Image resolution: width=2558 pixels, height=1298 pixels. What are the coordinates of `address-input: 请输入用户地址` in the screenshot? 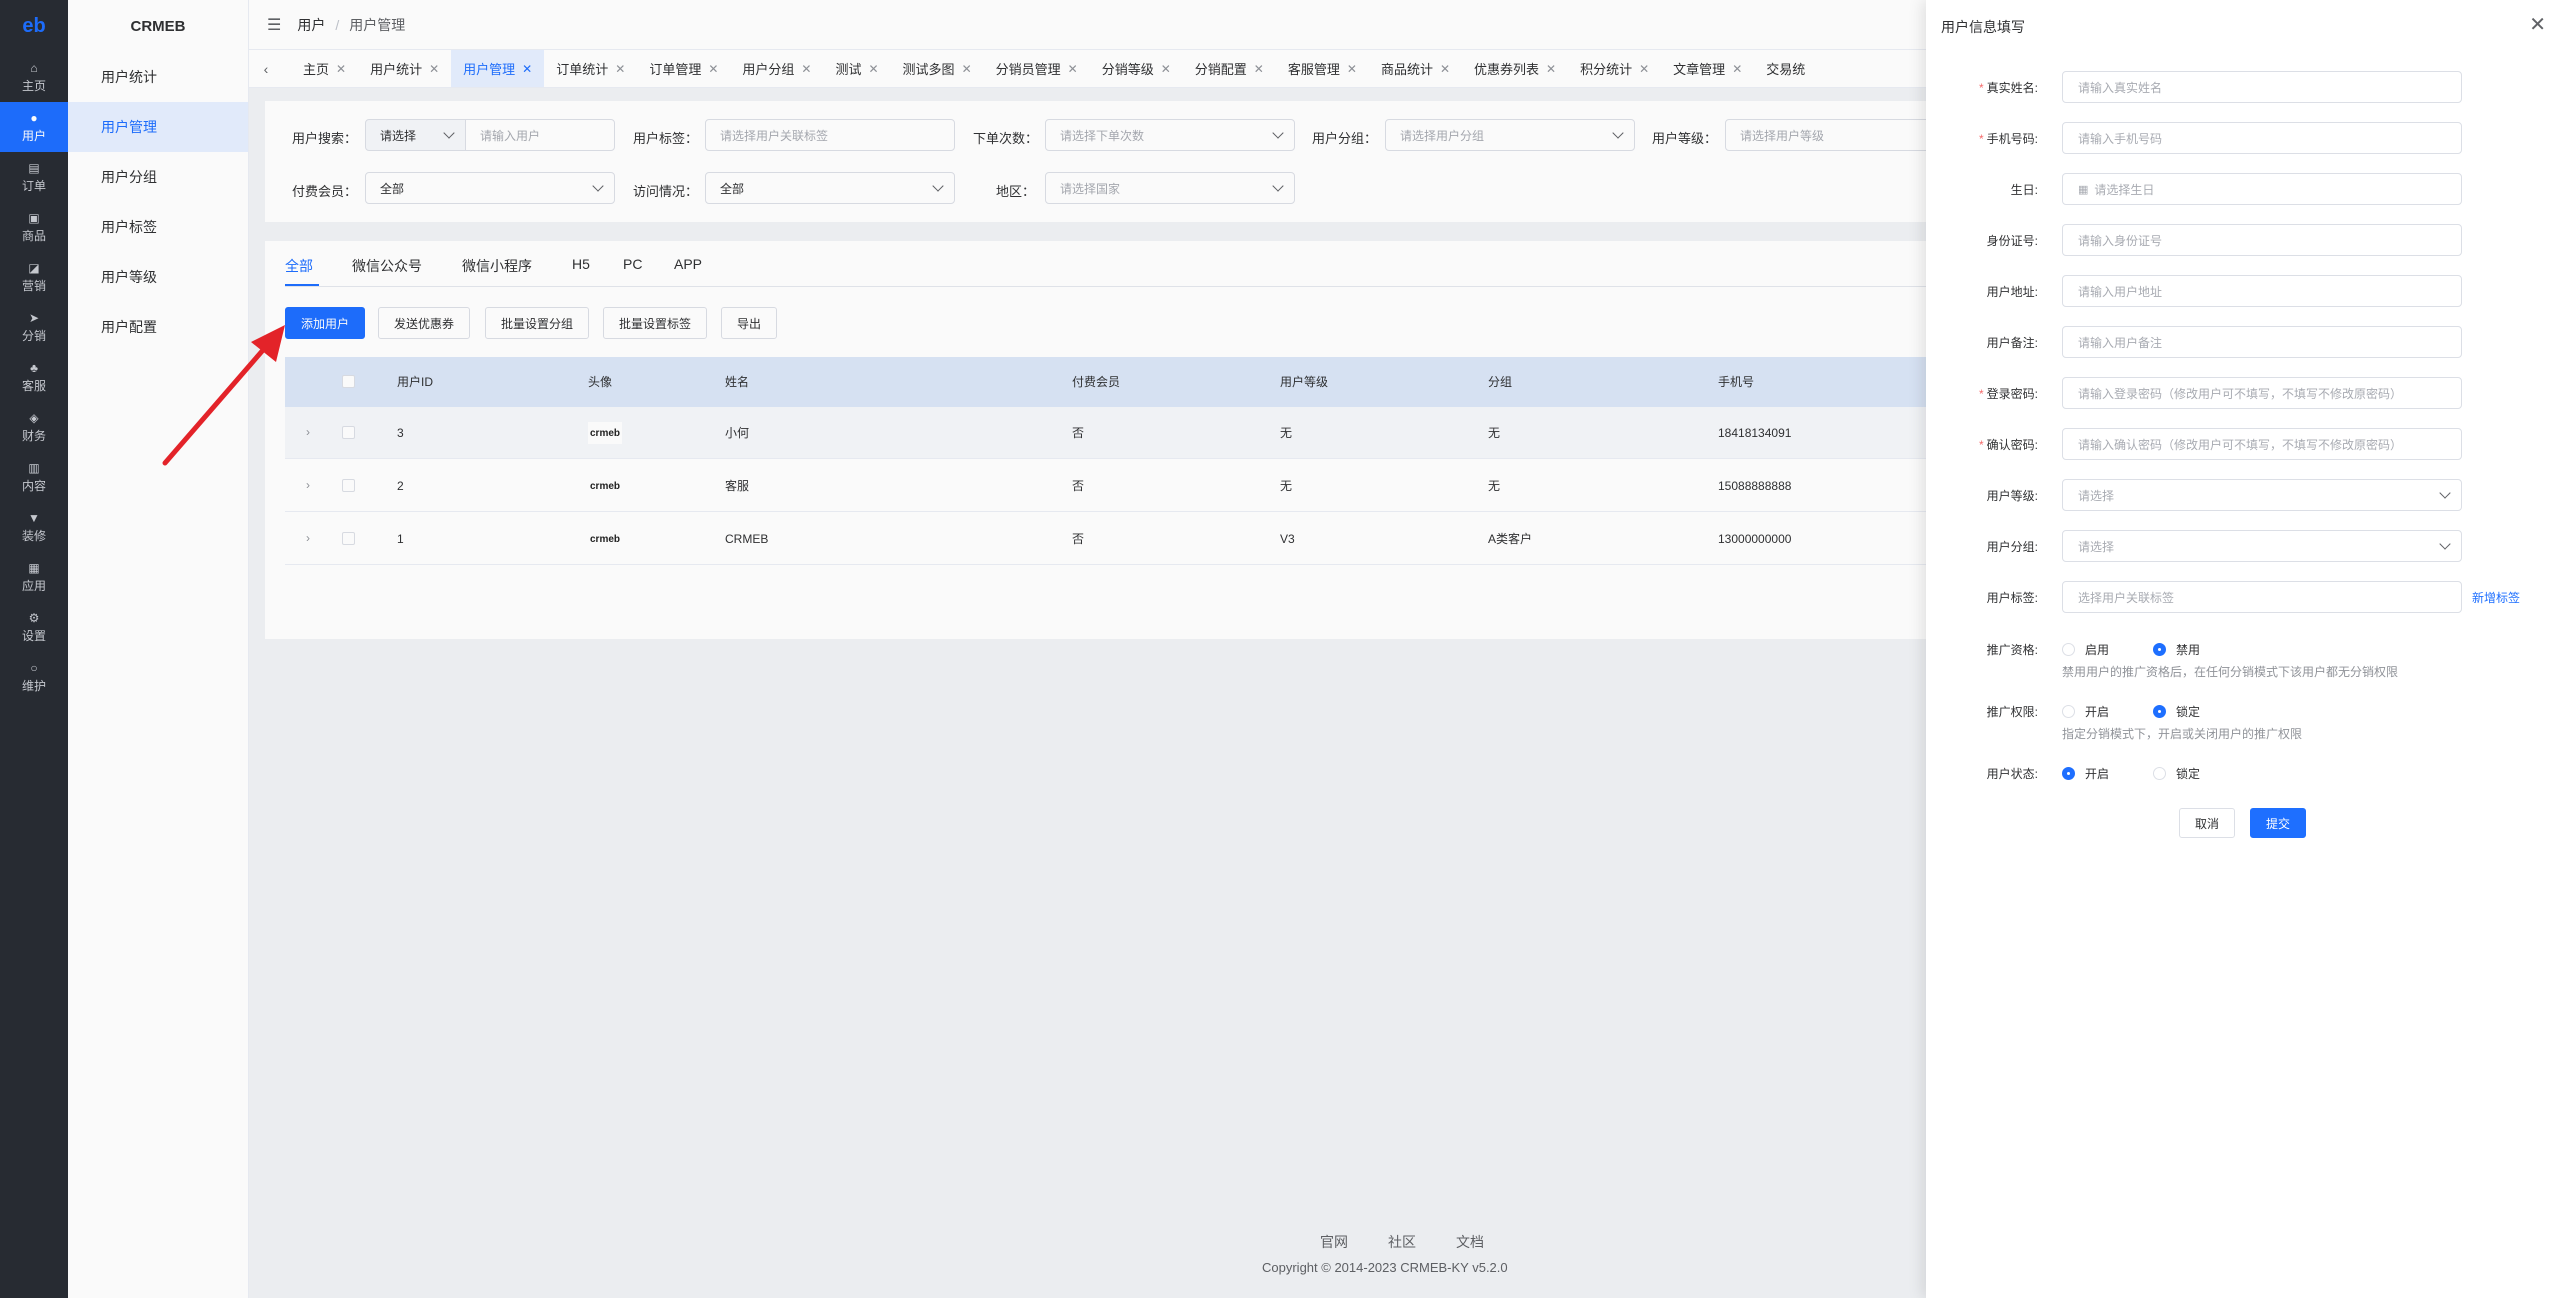 It's located at (2262, 291).